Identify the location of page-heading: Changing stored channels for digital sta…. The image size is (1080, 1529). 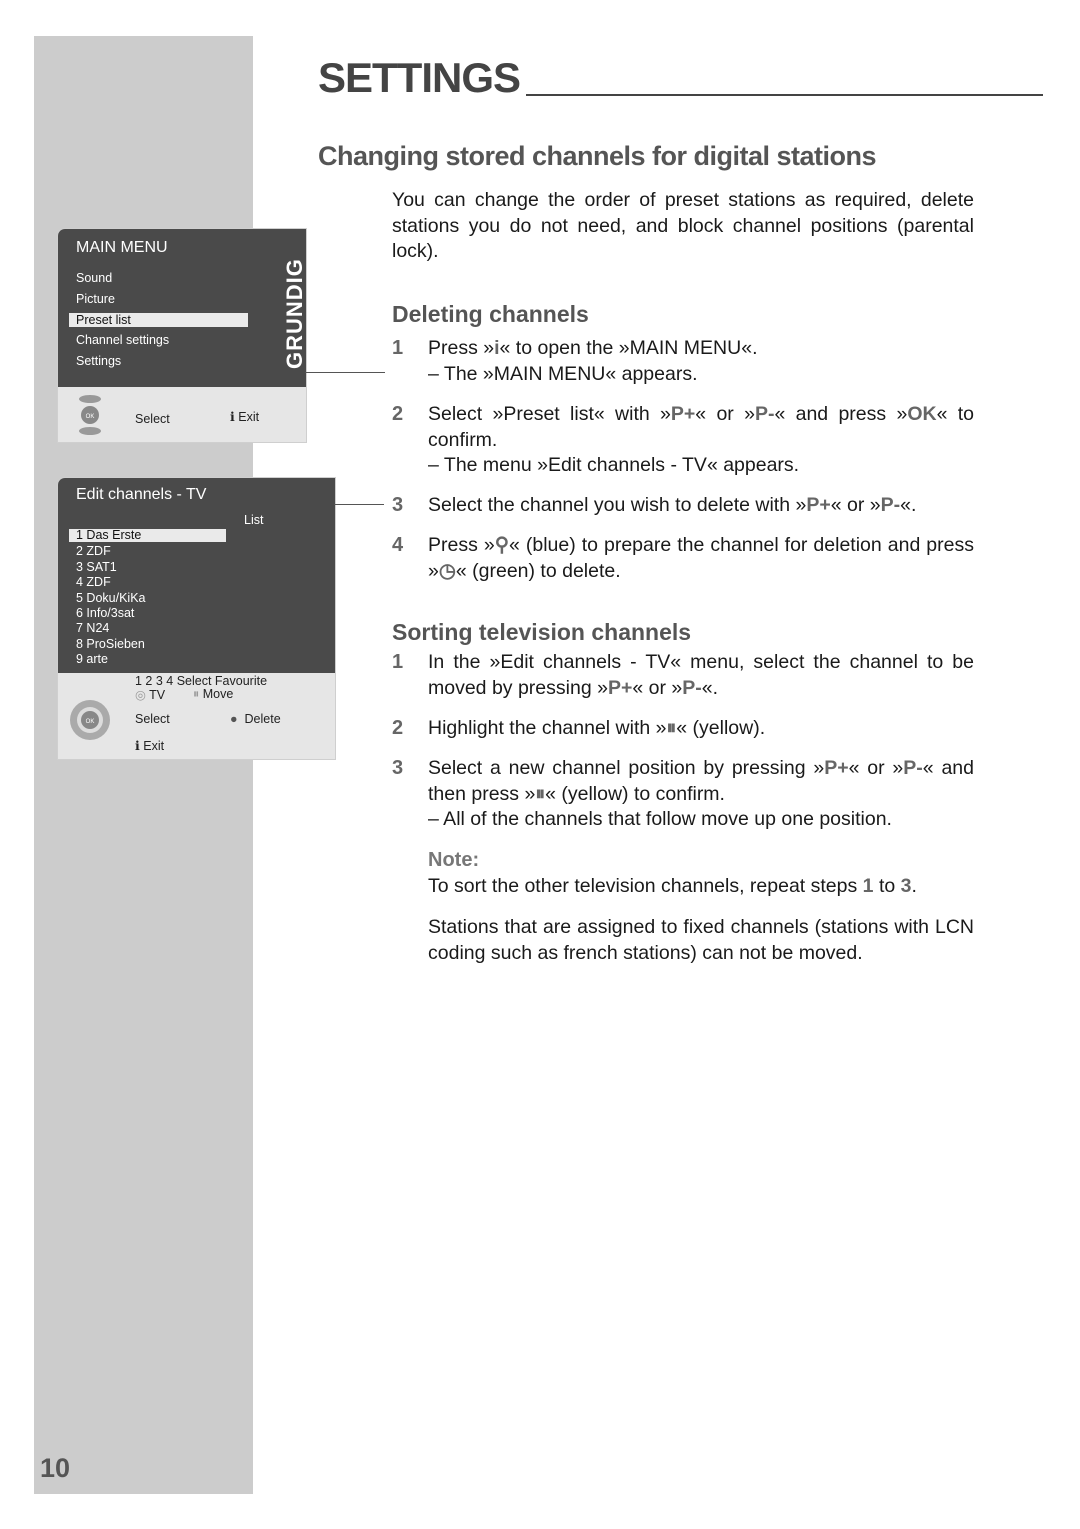
(597, 156).